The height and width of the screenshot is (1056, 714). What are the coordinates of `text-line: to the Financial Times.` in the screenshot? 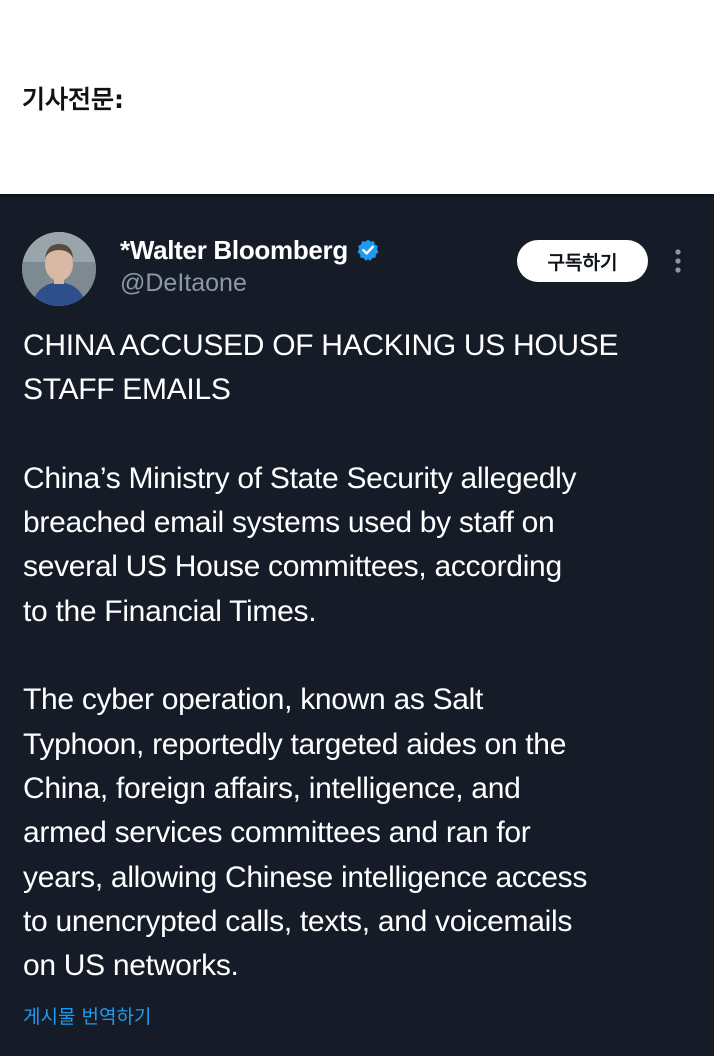 It's located at (170, 611).